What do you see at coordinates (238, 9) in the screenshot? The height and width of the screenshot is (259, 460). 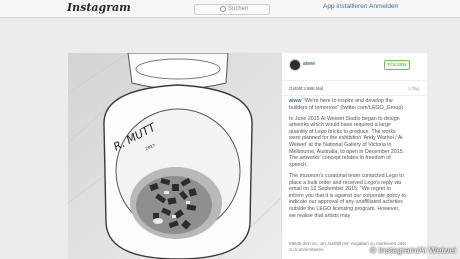 I see `search-placeholder: Suchen` at bounding box center [238, 9].